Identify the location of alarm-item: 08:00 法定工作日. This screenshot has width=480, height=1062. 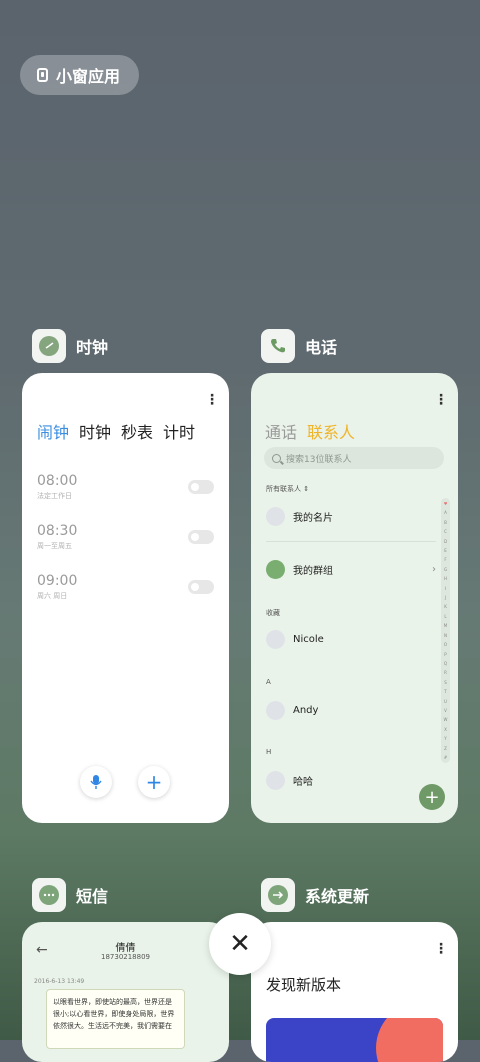
(127, 493).